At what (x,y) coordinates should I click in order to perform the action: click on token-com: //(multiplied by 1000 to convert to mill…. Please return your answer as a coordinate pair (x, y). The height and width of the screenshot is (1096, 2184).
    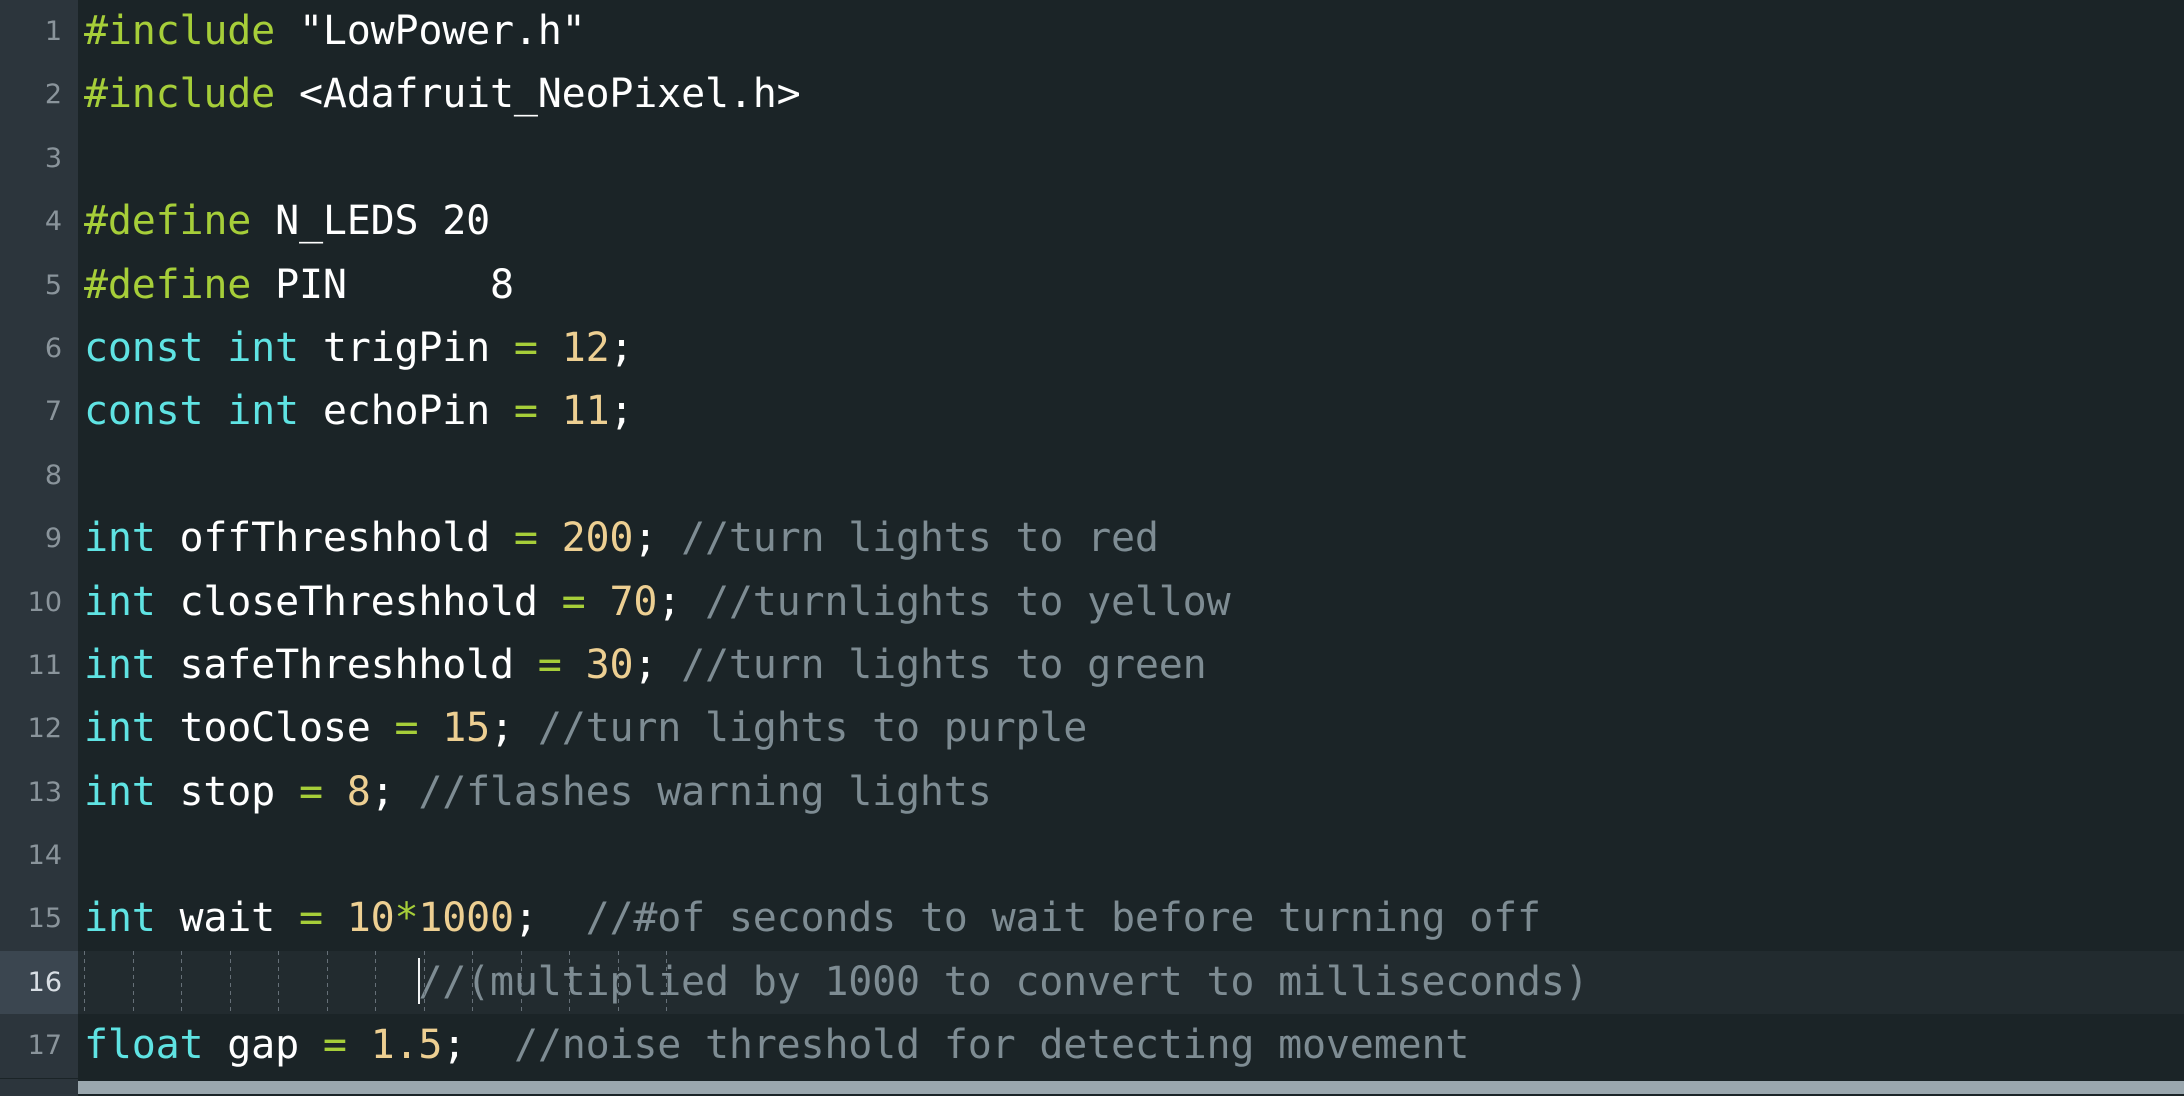
    Looking at the image, I should click on (1003, 981).